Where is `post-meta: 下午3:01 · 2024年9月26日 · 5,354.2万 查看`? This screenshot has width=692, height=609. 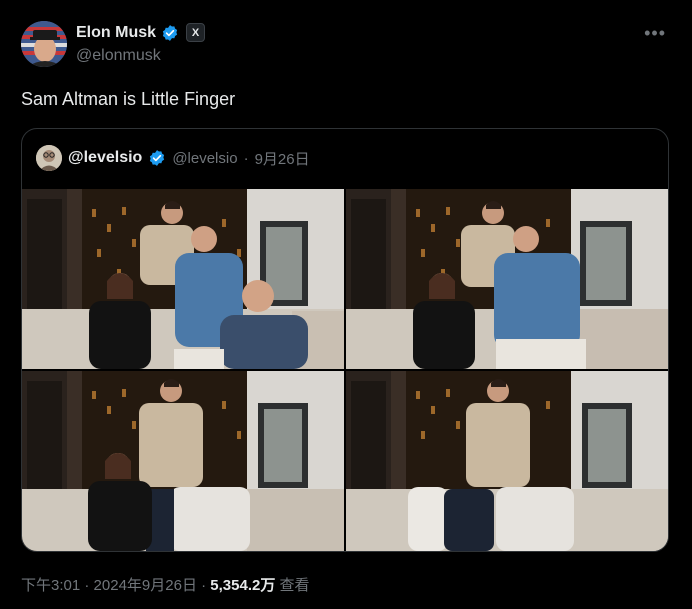 post-meta: 下午3:01 · 2024年9月26日 · 5,354.2万 查看 is located at coordinates (165, 584).